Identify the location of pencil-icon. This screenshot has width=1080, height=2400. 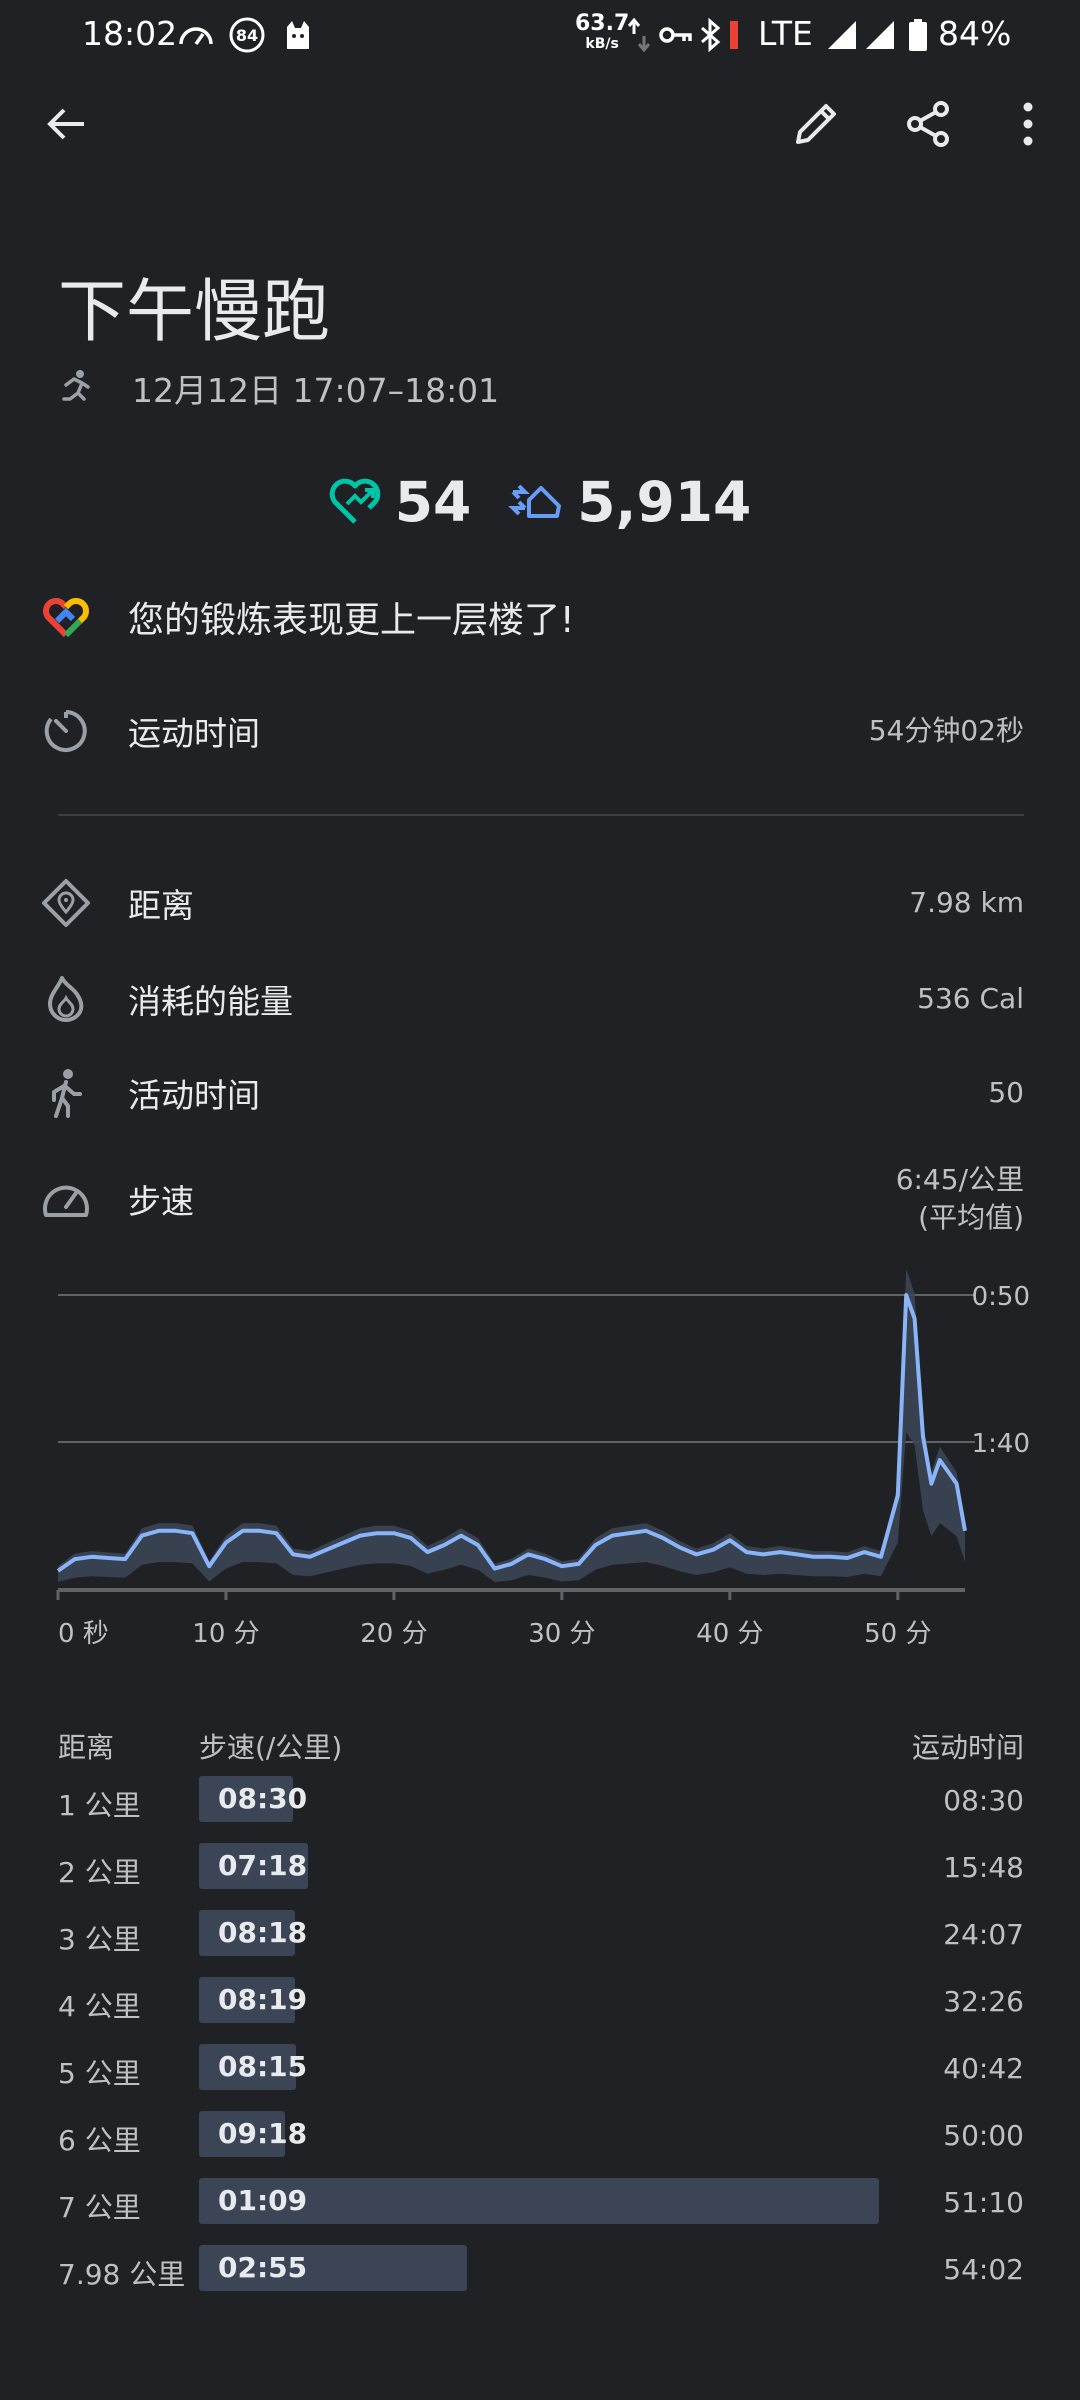
(816, 124).